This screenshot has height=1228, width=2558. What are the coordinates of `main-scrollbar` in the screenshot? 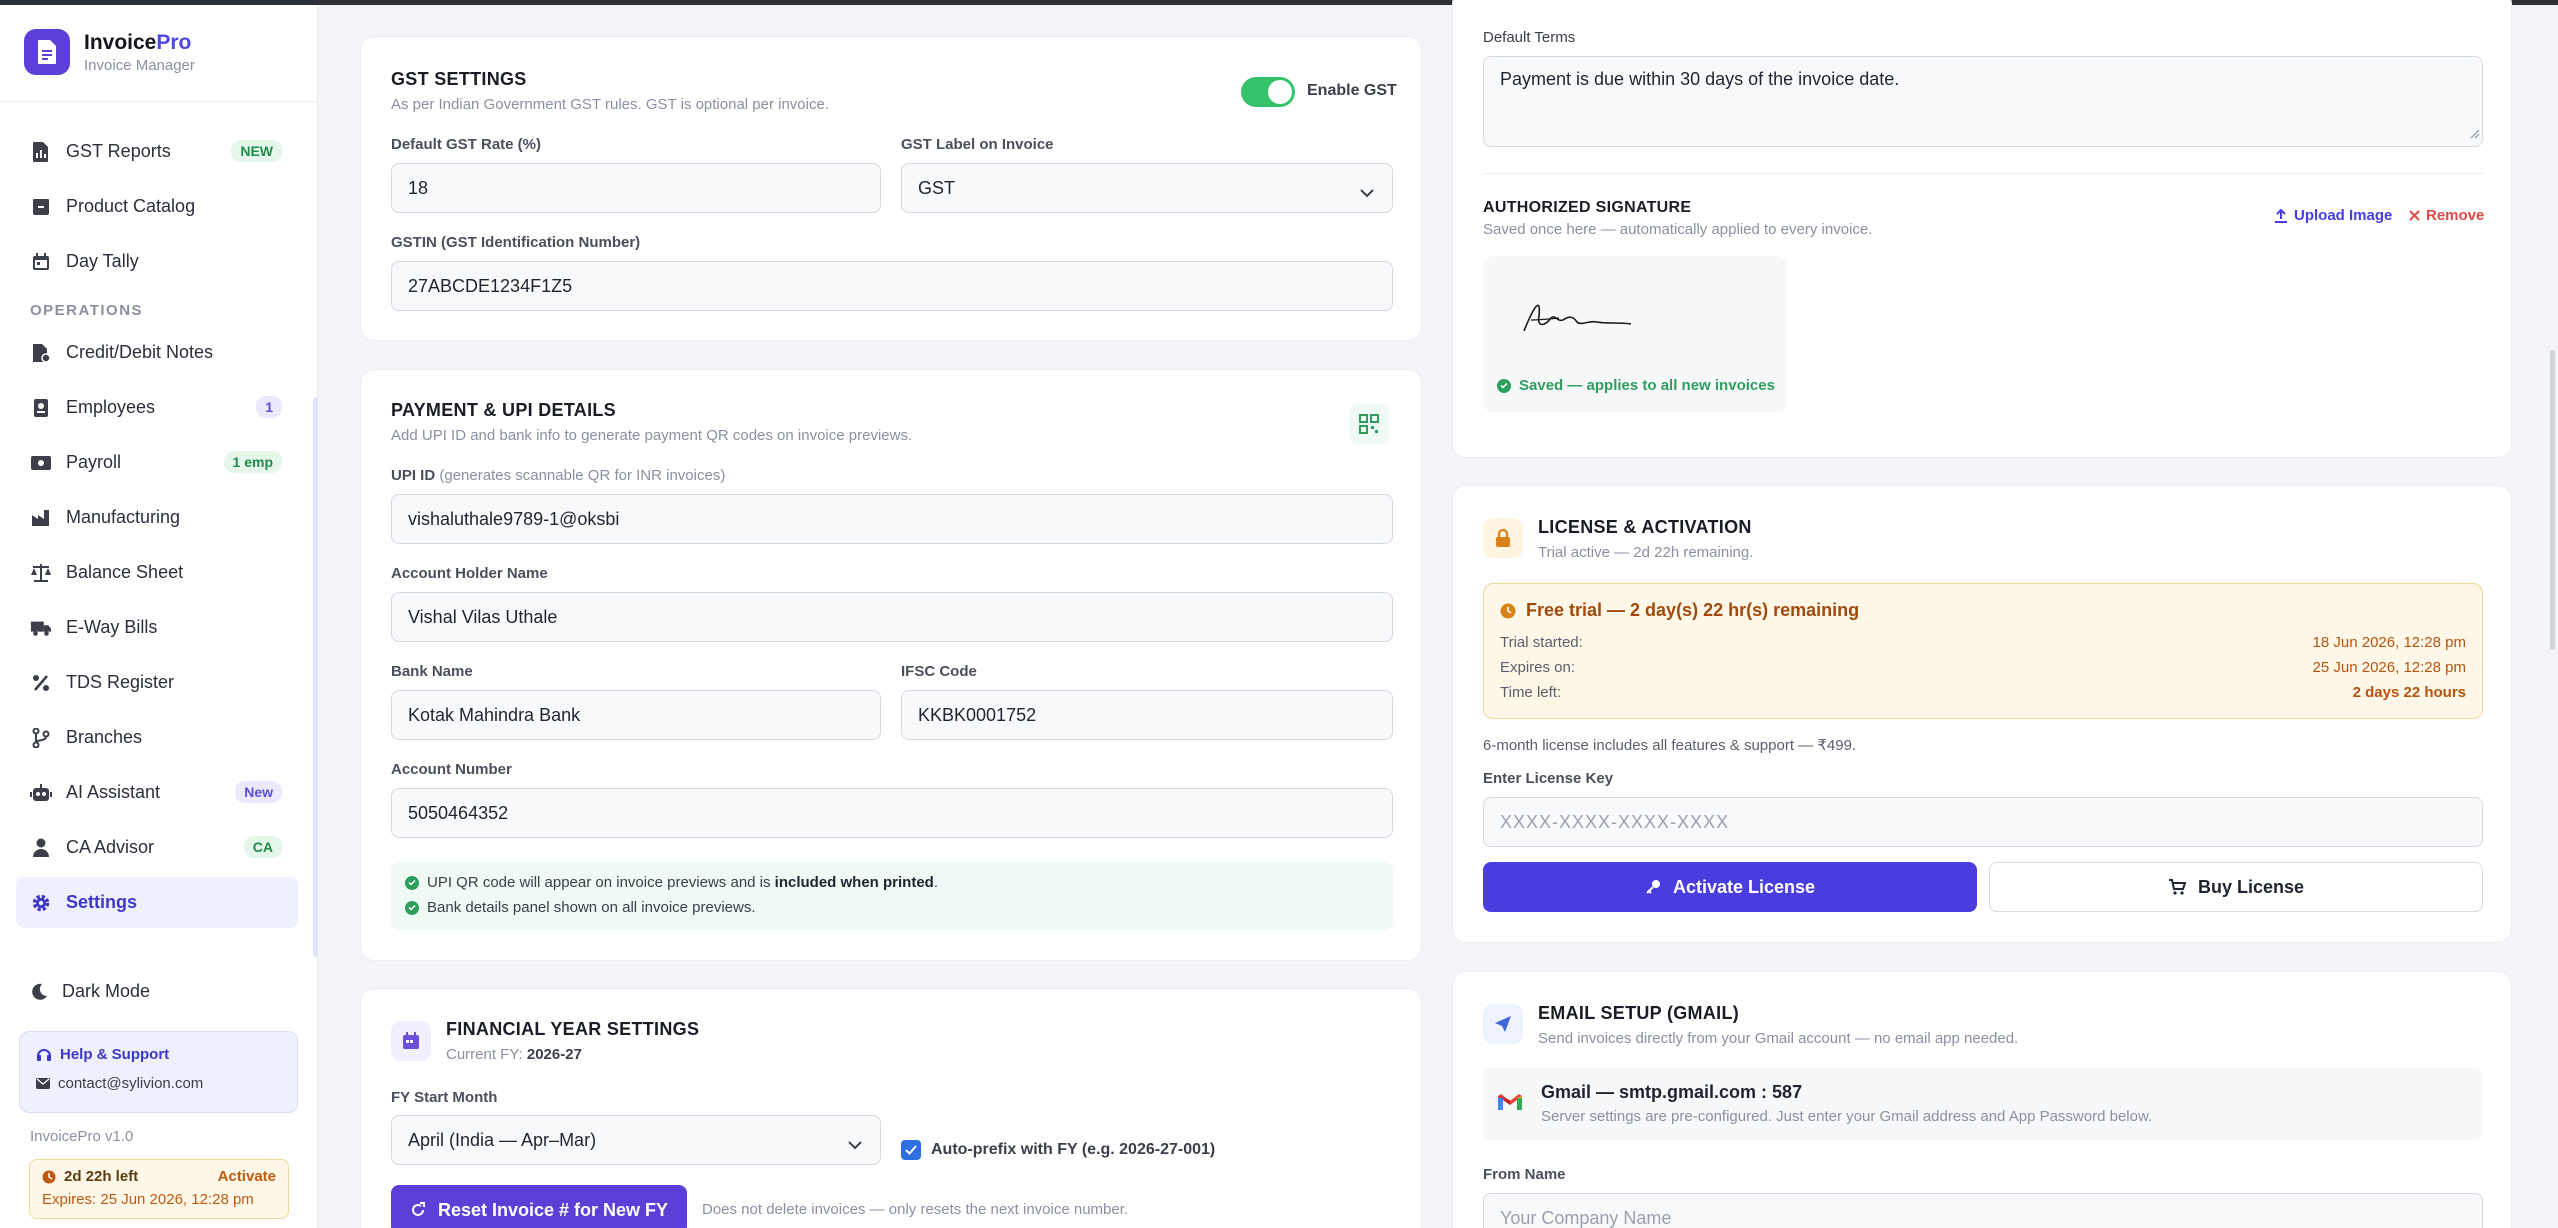 It's located at (2552, 500).